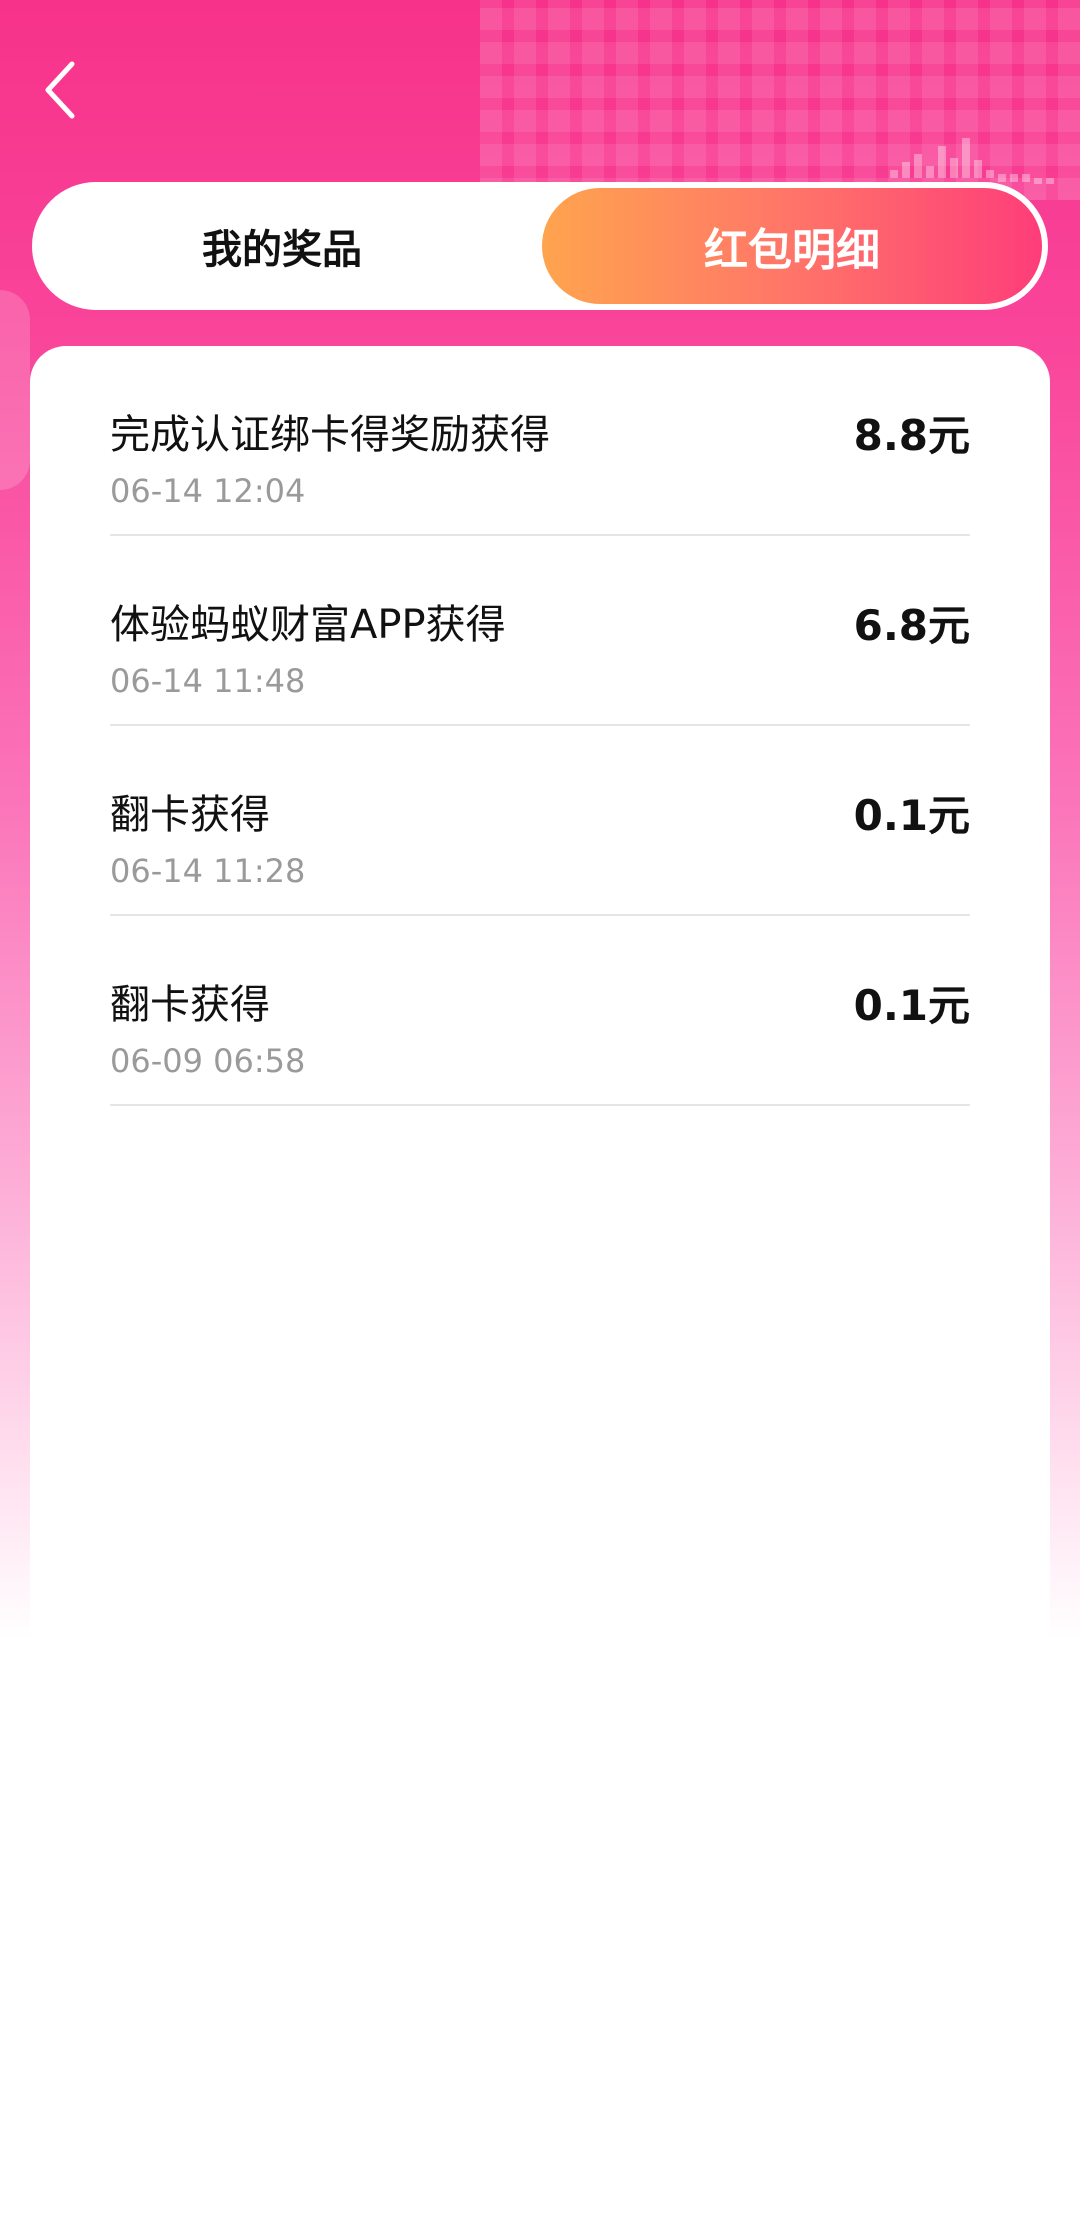  What do you see at coordinates (540, 821) in the screenshot?
I see `list-item: 翻卡获得 06-14 11:28 0.1元` at bounding box center [540, 821].